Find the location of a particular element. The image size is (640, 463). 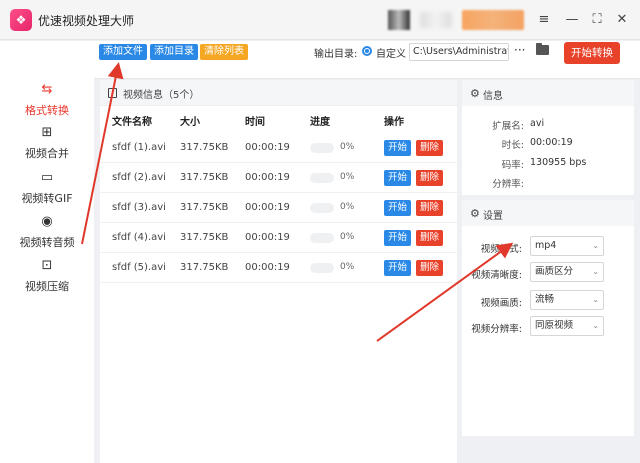

select-value: 流畅 is located at coordinates (545, 299).